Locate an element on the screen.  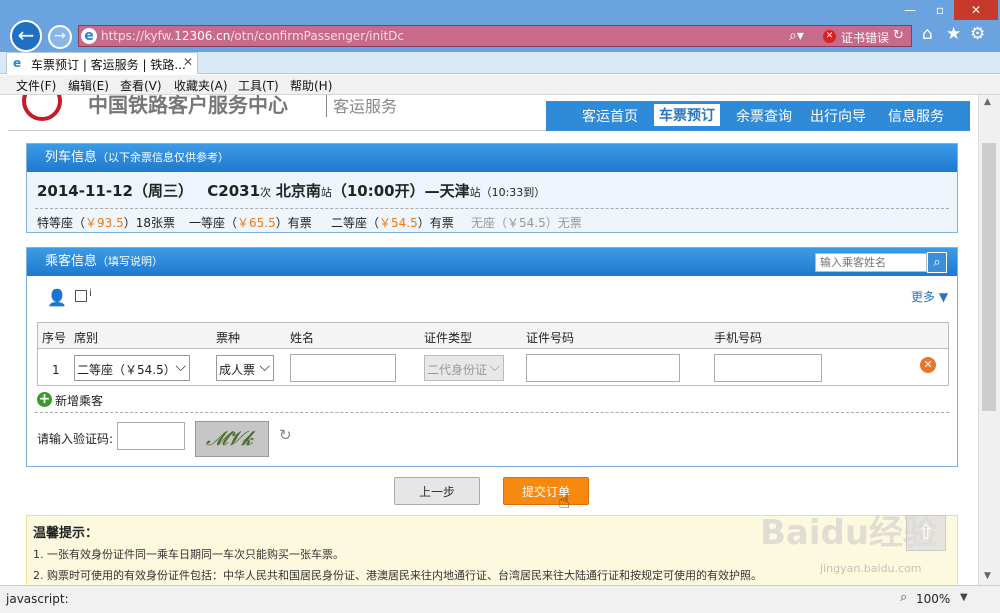
main-nav: 客运首页 车票预订 余票查询 出行向导 信息服务 is located at coordinates (758, 116).